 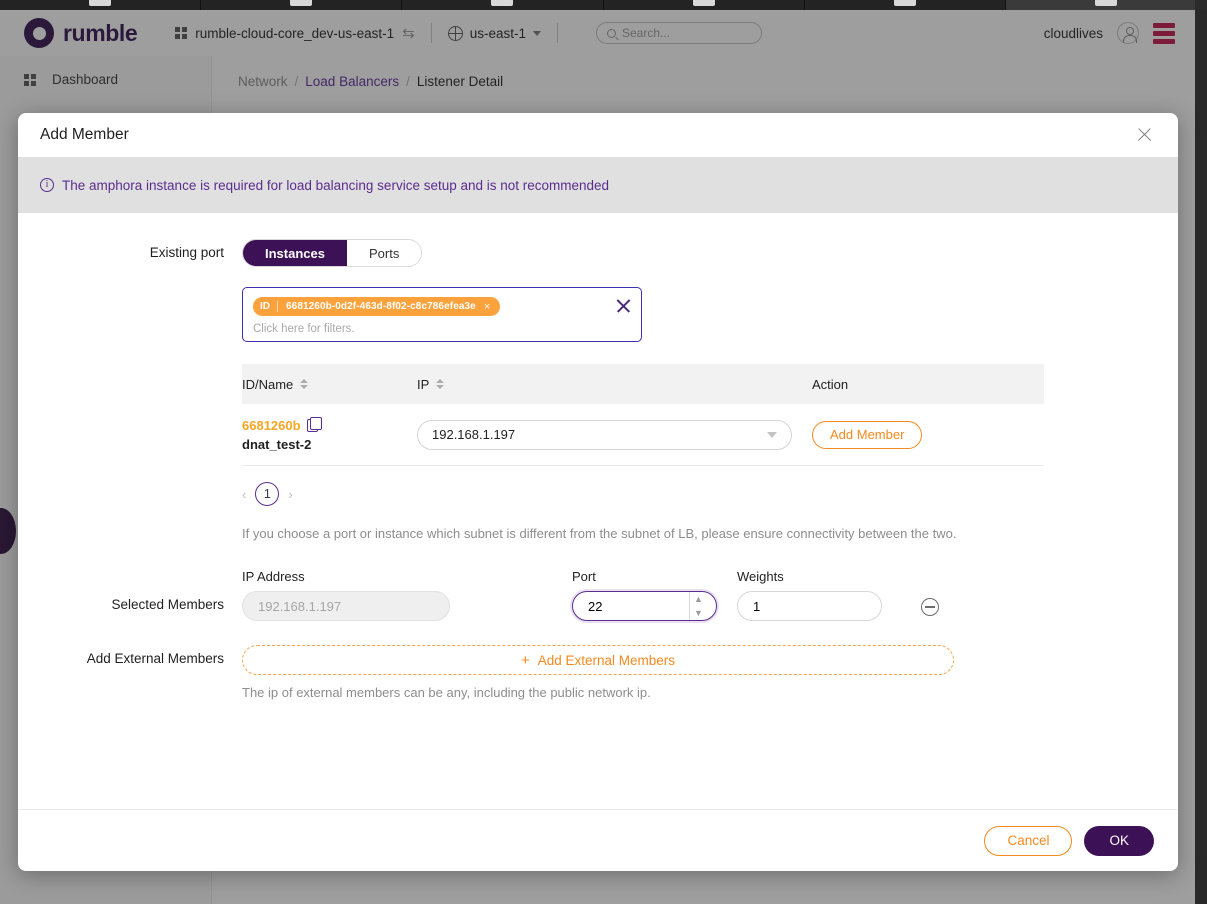 I want to click on filter-placeholder: Click here for filters., so click(x=304, y=329).